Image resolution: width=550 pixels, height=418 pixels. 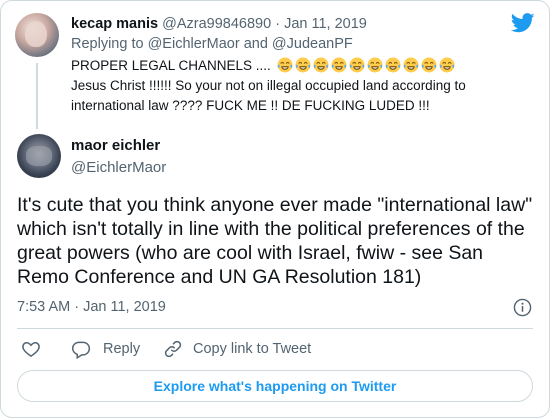 I want to click on author-handle: @Azra99846890, so click(x=216, y=24).